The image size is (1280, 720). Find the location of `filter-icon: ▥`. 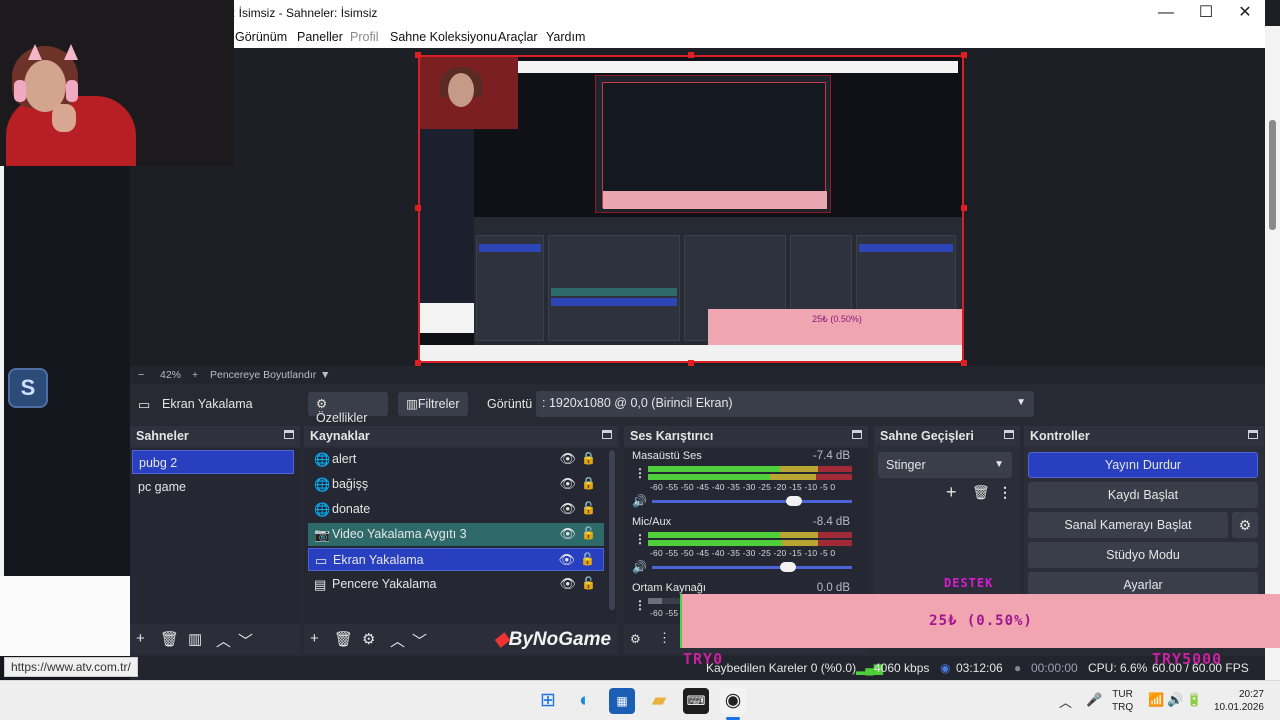

filter-icon: ▥ is located at coordinates (195, 639).